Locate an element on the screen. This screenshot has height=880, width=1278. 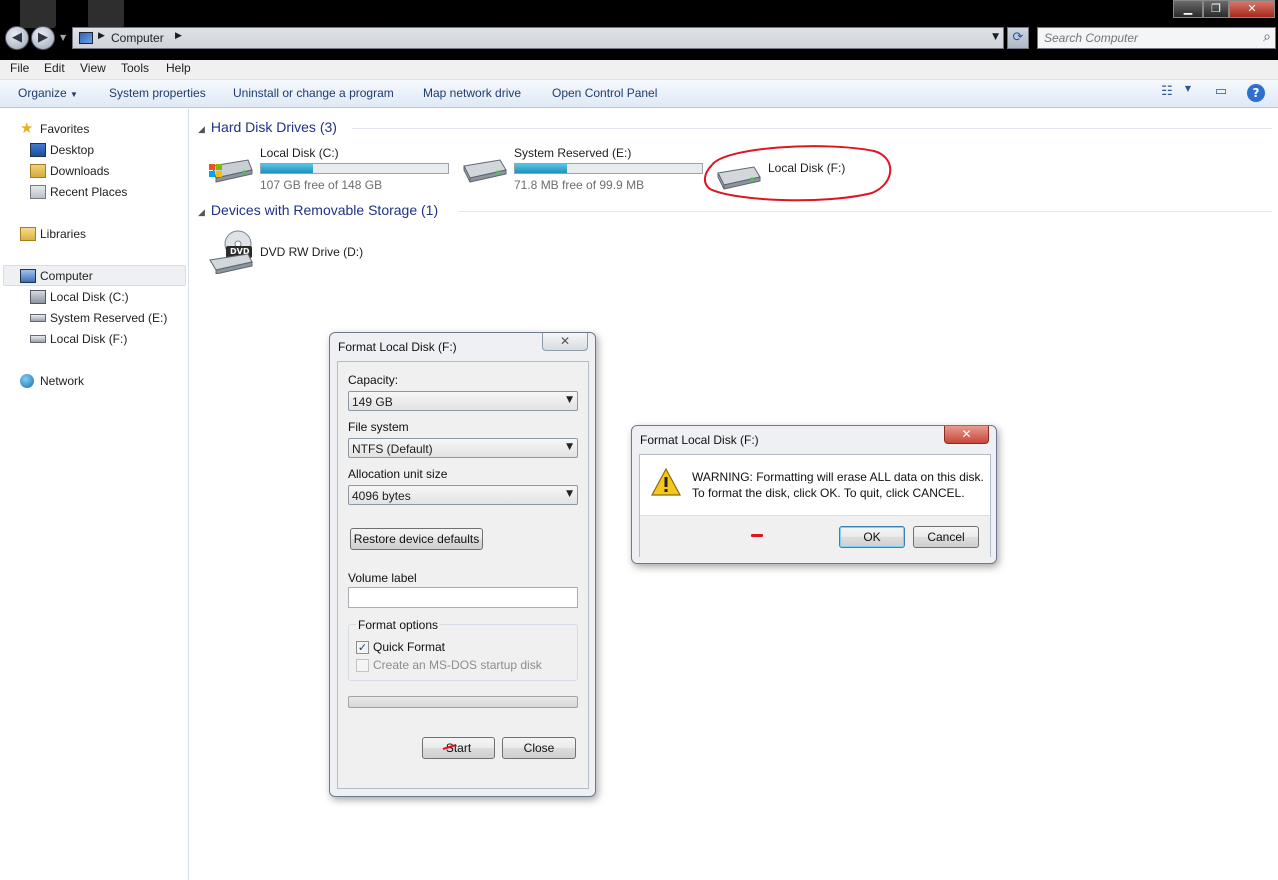
nav-item-local-disk-c: Local Disk (C:) is located at coordinates (105, 298).